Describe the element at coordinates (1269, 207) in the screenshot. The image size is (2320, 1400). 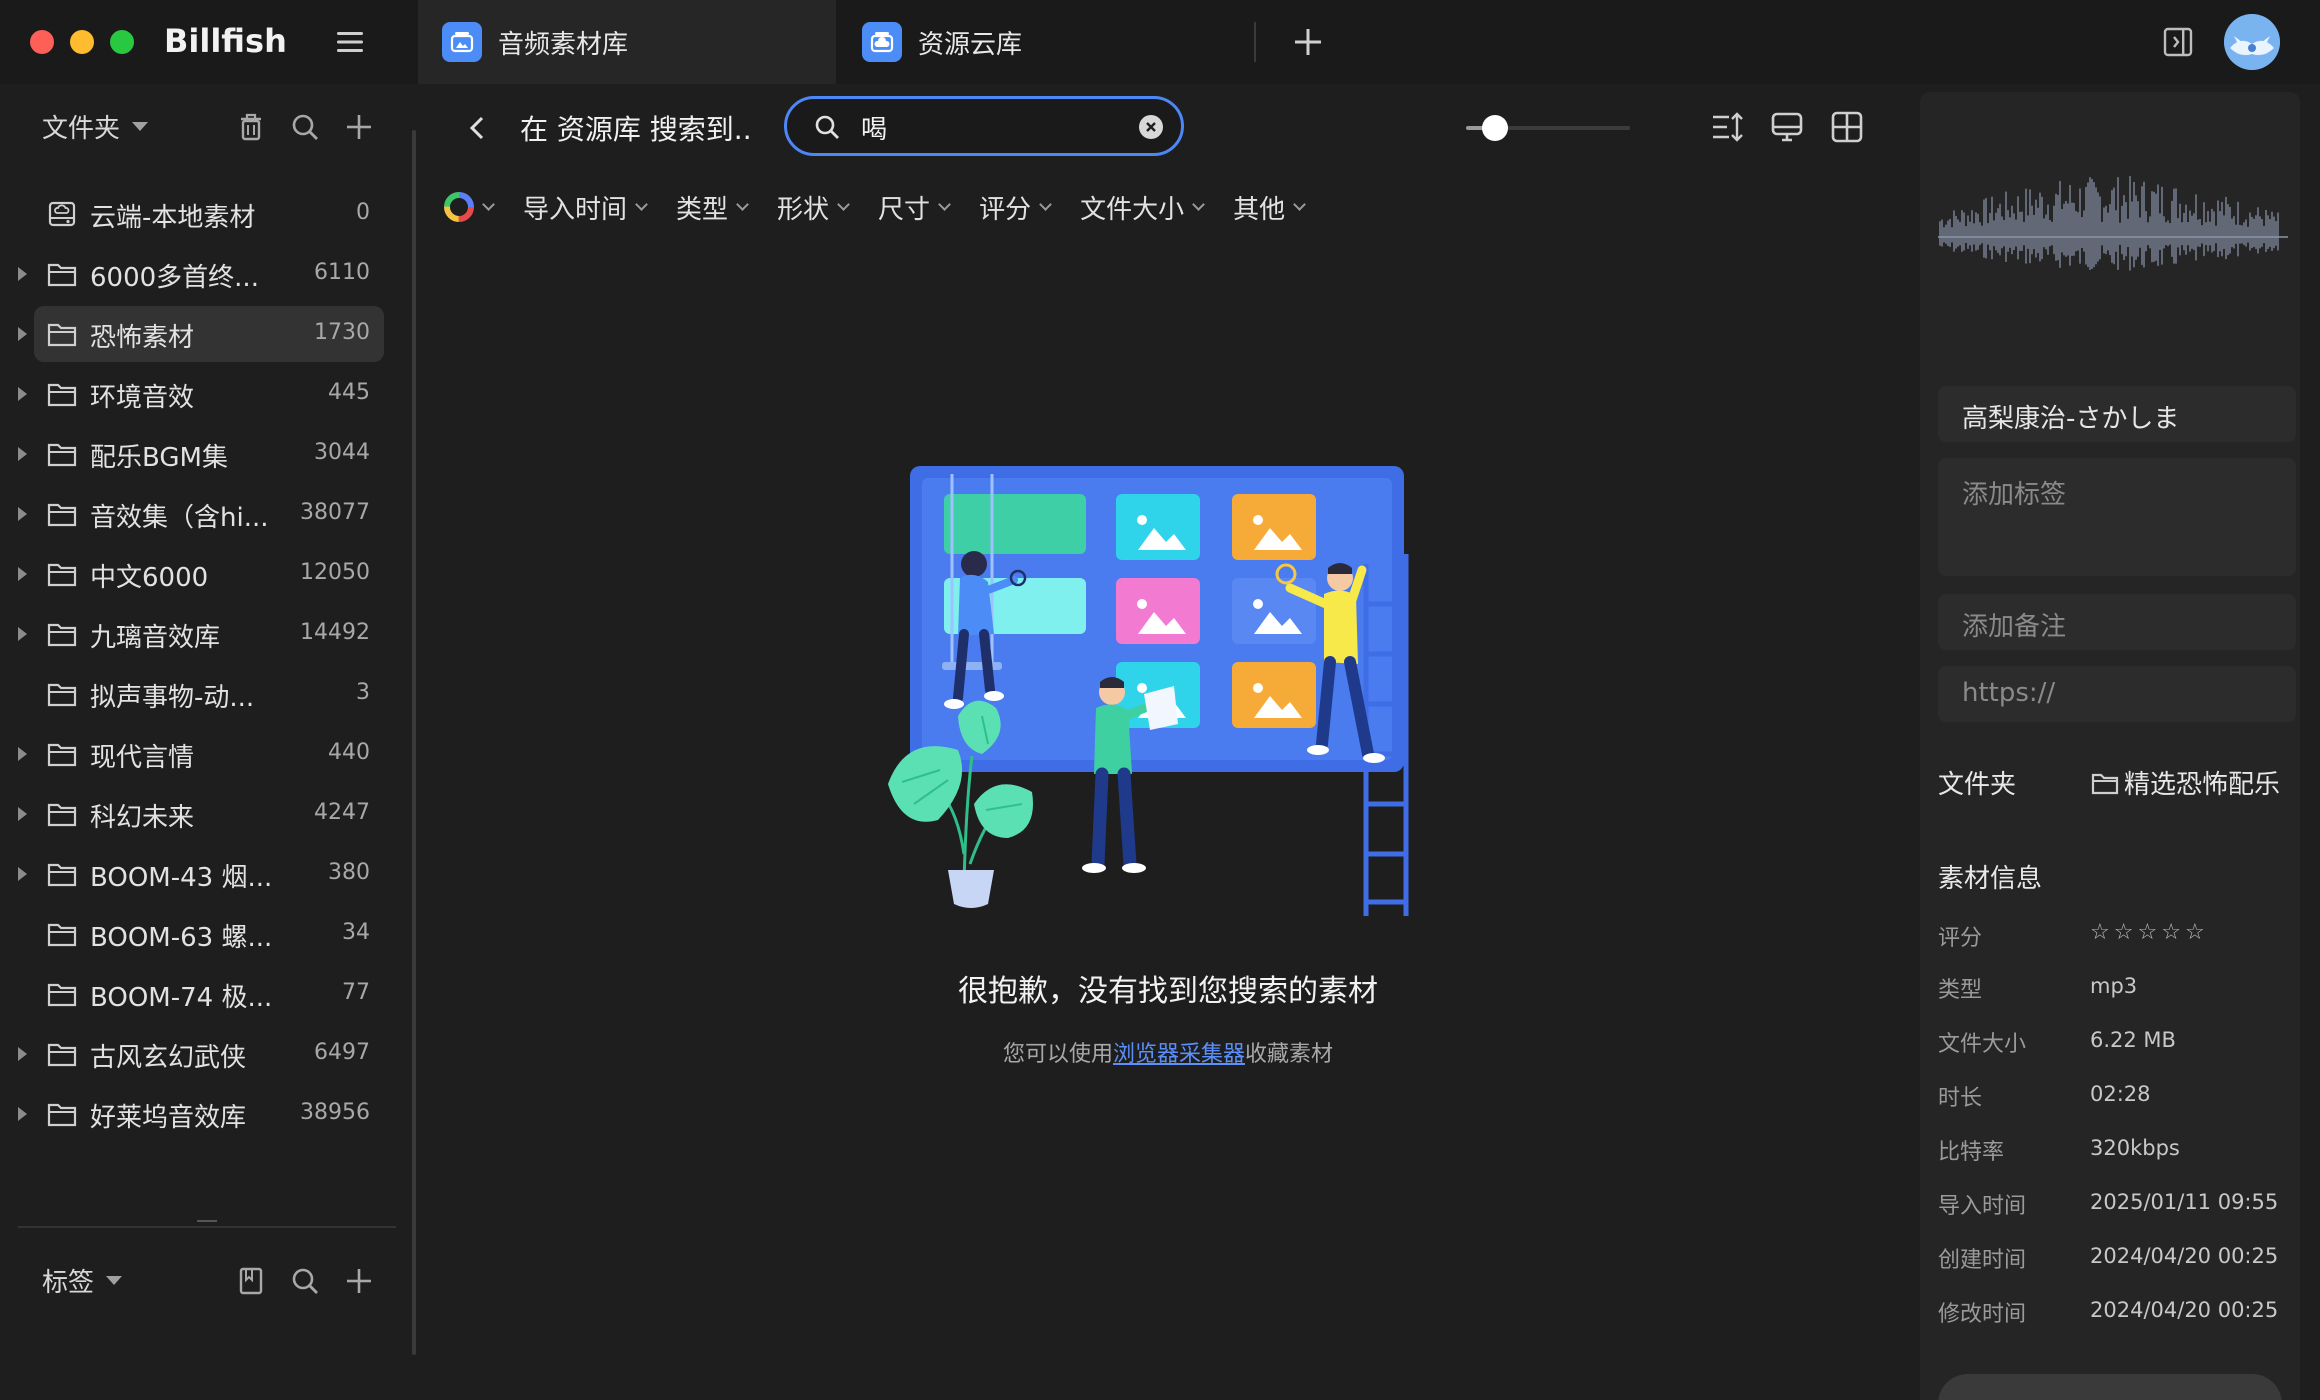
I see `filter-other: 其他` at that location.